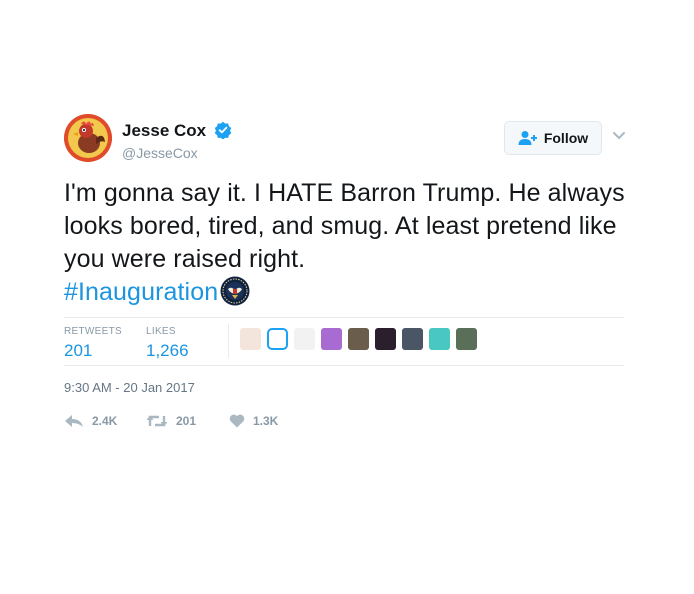 The width and height of the screenshot is (694, 594). I want to click on retweet-count: 201, so click(186, 421).